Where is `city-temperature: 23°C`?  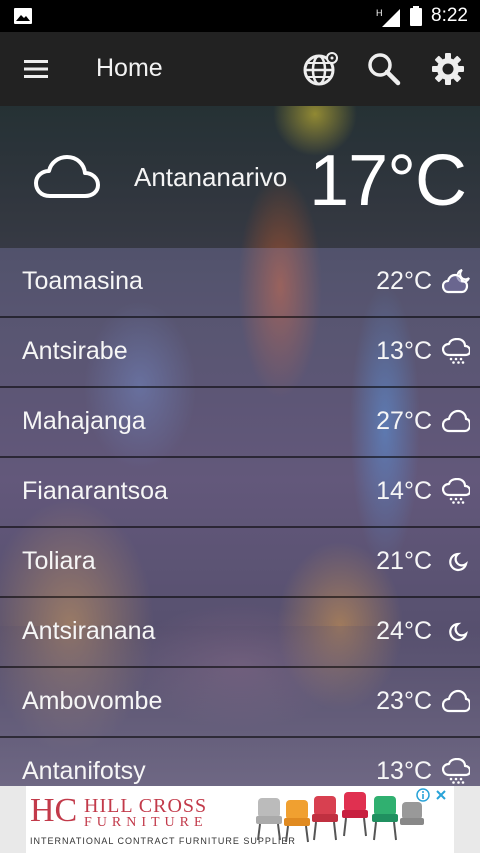 city-temperature: 23°C is located at coordinates (404, 701).